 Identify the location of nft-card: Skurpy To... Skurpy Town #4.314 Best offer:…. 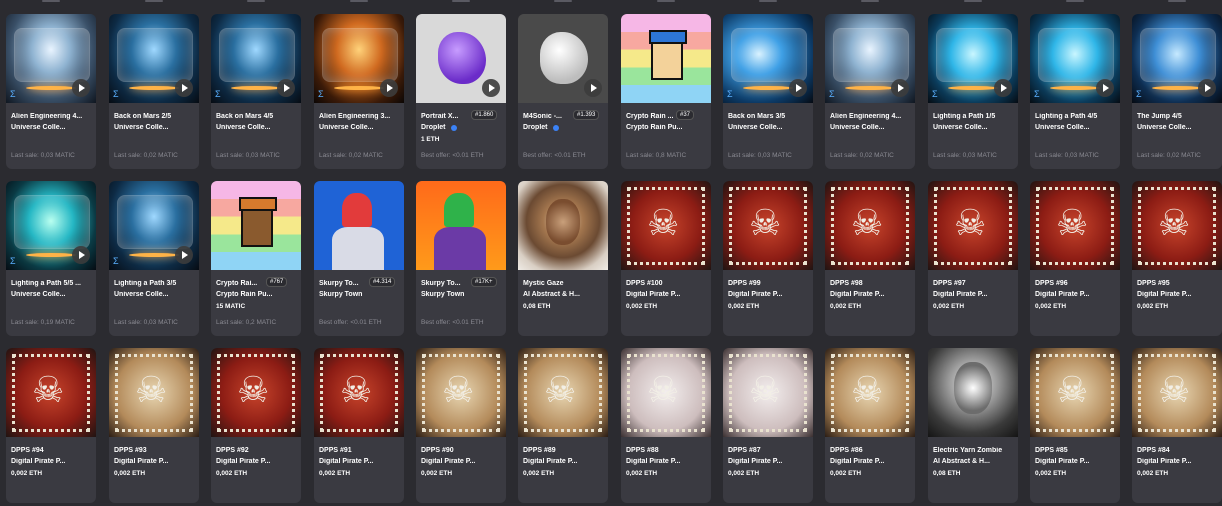
(359, 258).